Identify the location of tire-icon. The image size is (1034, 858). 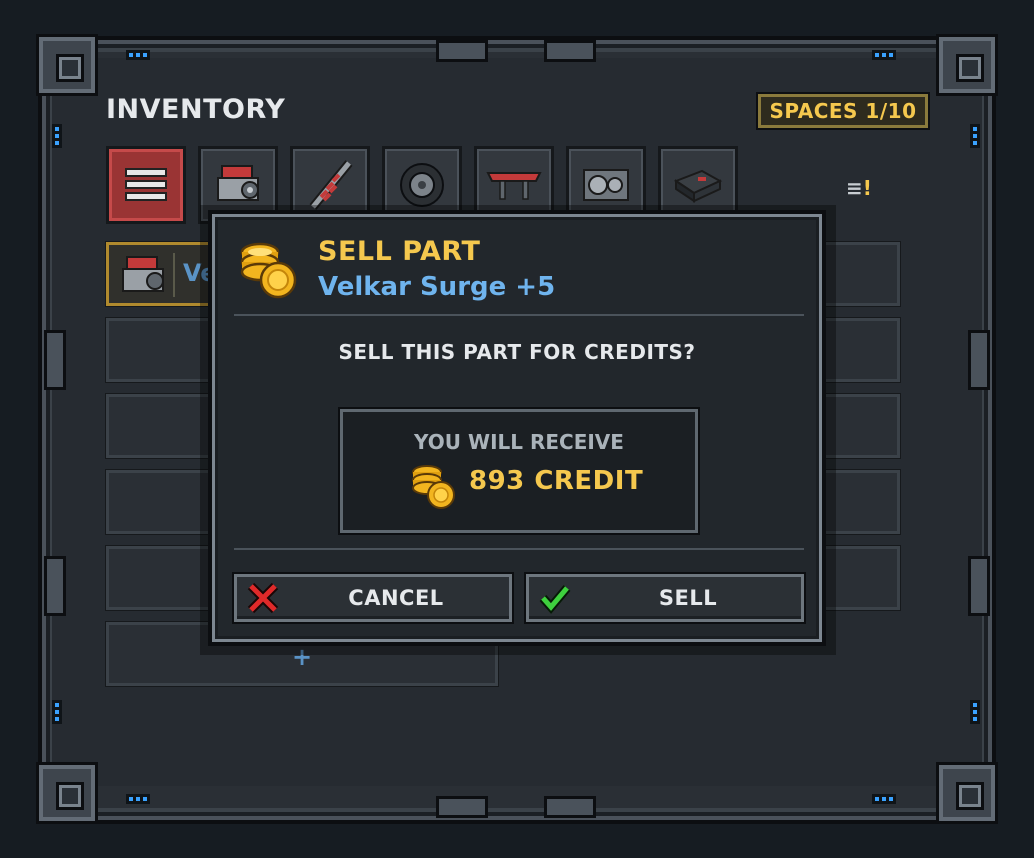
(422, 185).